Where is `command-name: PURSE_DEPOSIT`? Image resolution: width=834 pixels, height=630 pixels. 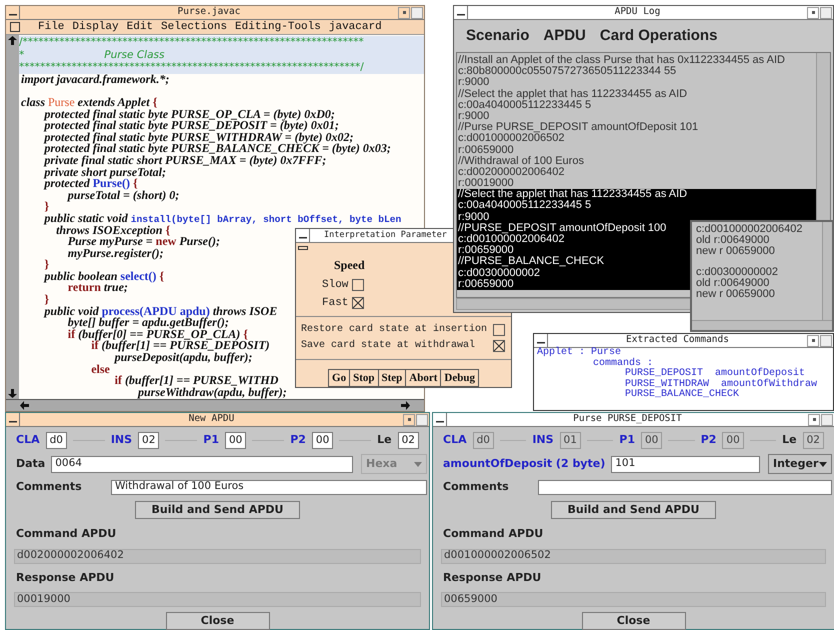 command-name: PURSE_DEPOSIT is located at coordinates (664, 374).